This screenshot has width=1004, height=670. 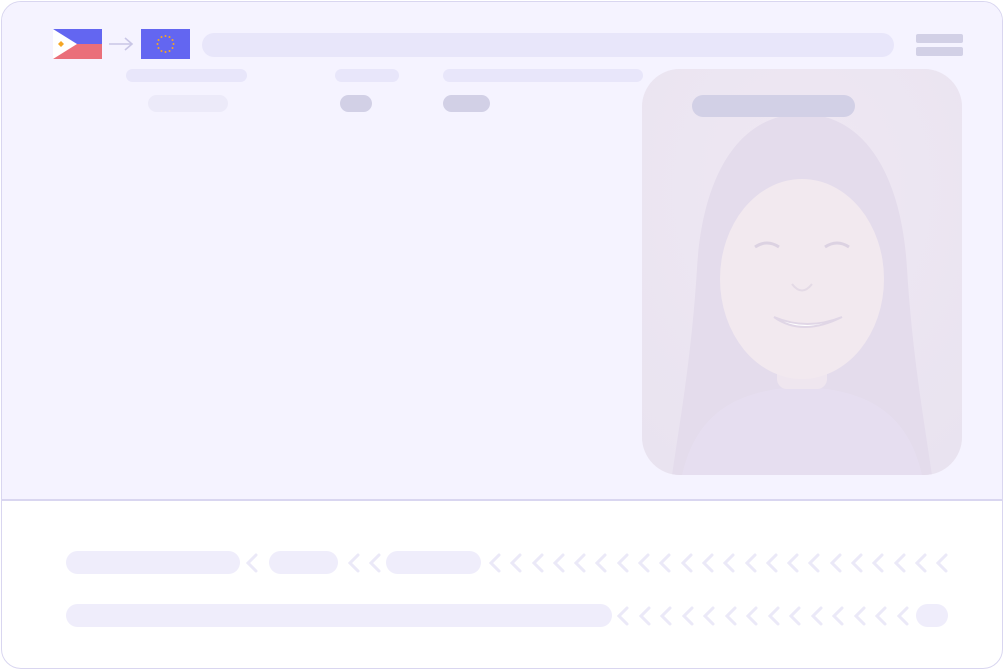 I want to click on photo-label-placeholder, so click(x=773, y=106).